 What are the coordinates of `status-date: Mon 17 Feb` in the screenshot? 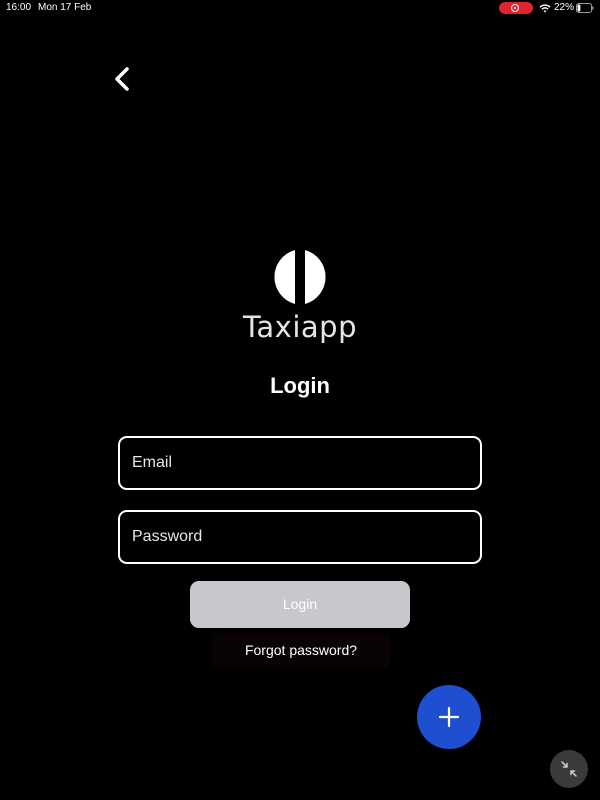 It's located at (65, 7).